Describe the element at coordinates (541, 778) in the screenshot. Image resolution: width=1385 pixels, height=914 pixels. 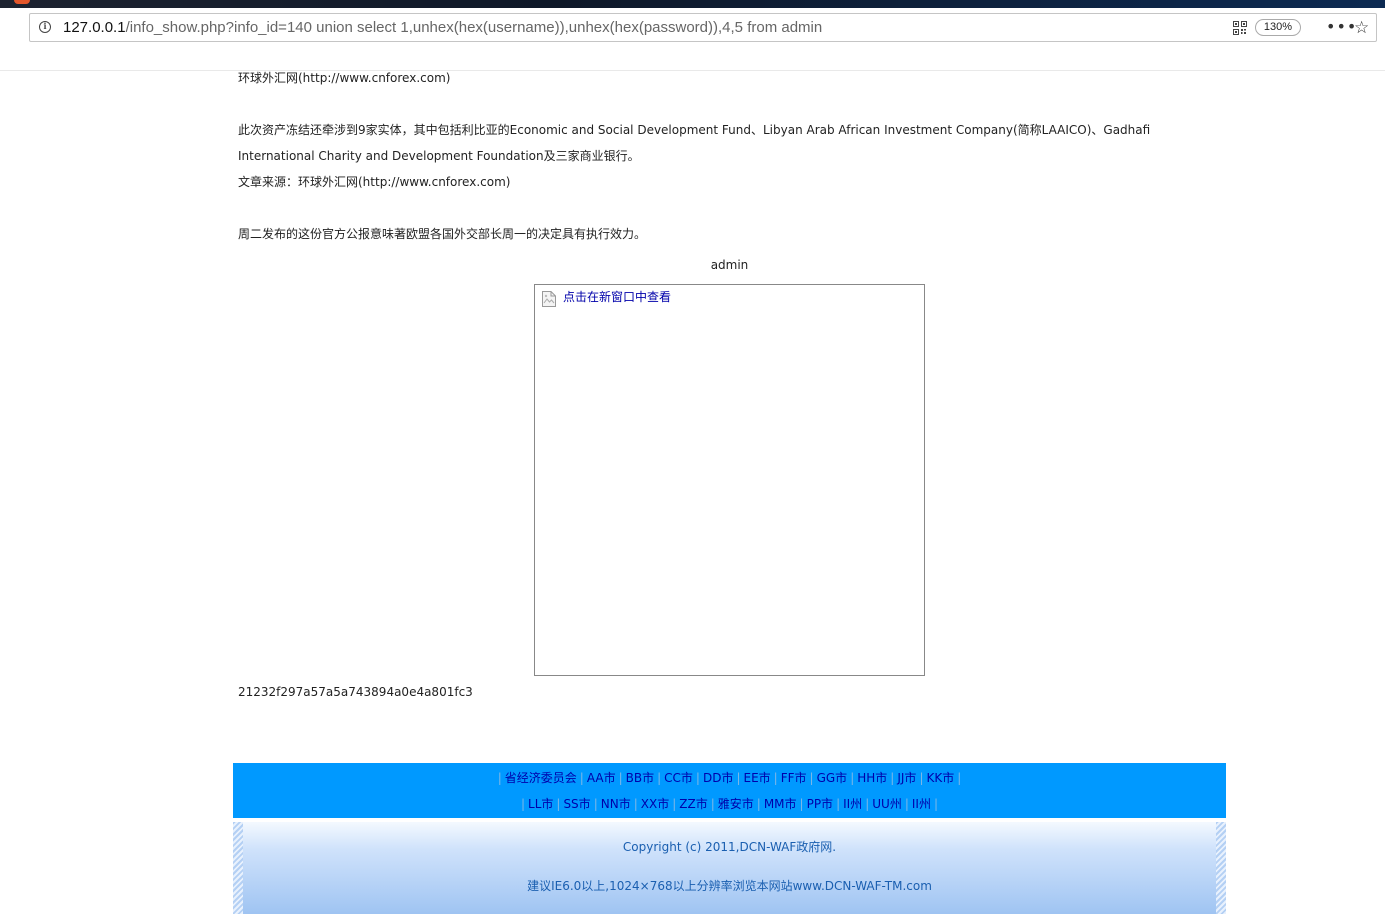
I see `nav-link: 省经济委员会` at that location.